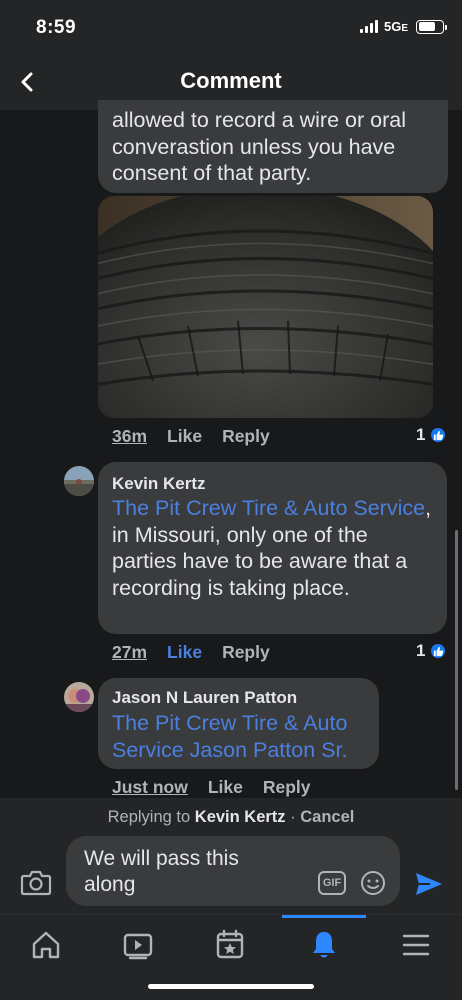  I want to click on page-title: Comment, so click(231, 80).